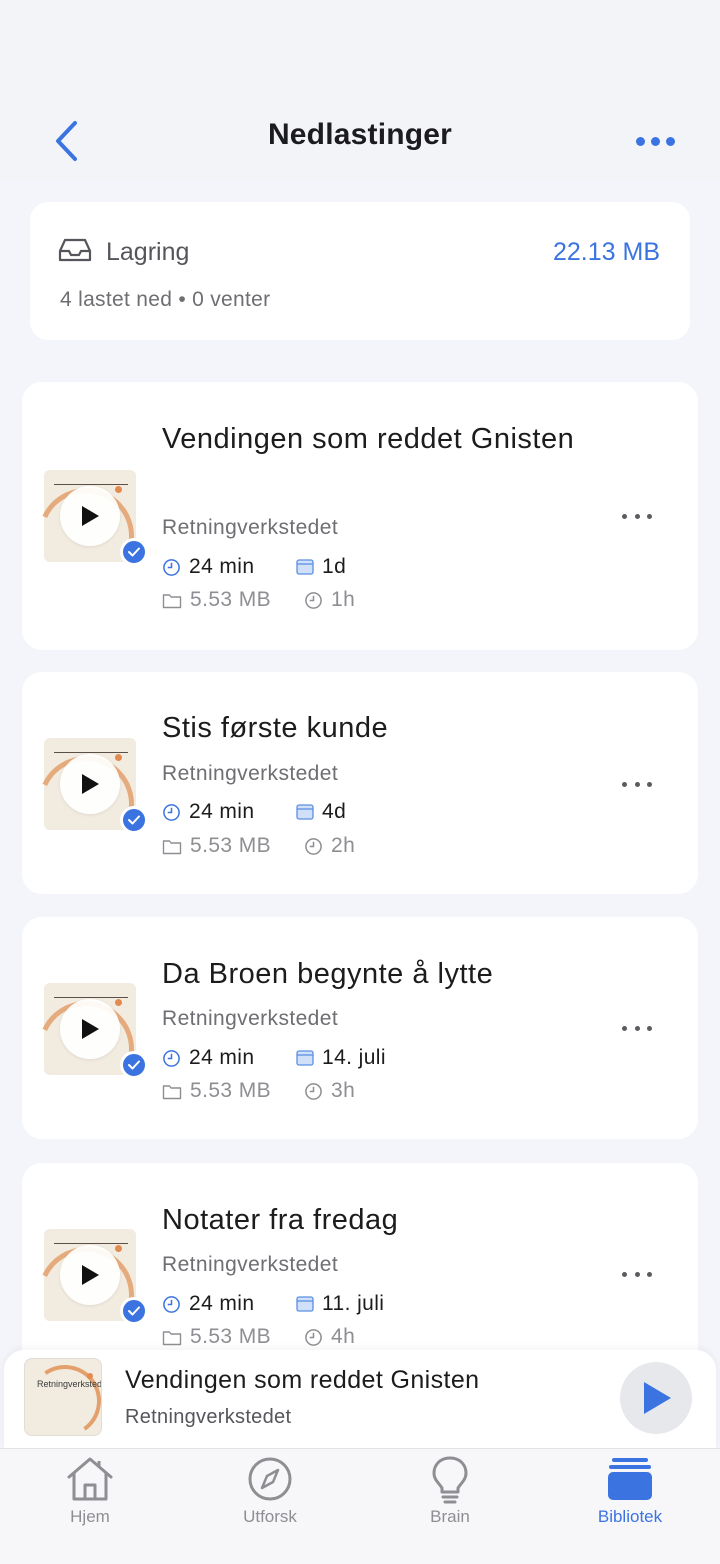 This screenshot has height=1564, width=720. I want to click on mini-player-artwork-text: Retningverkstedet, so click(69, 1384).